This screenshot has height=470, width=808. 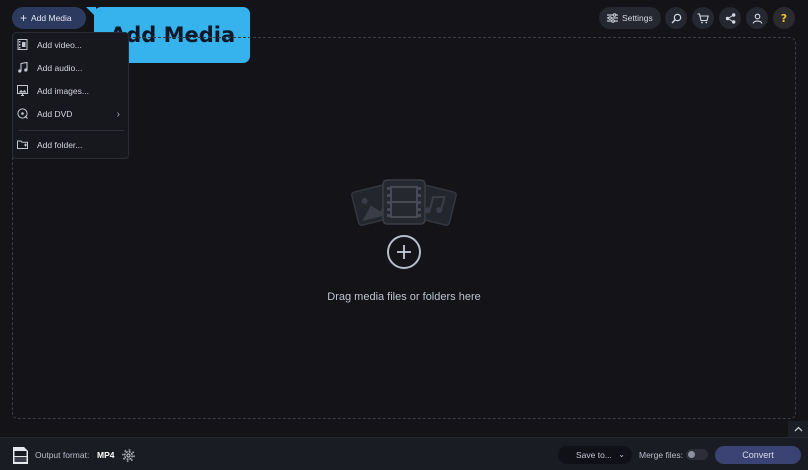 What do you see at coordinates (404, 202) in the screenshot?
I see `media-types-illustration` at bounding box center [404, 202].